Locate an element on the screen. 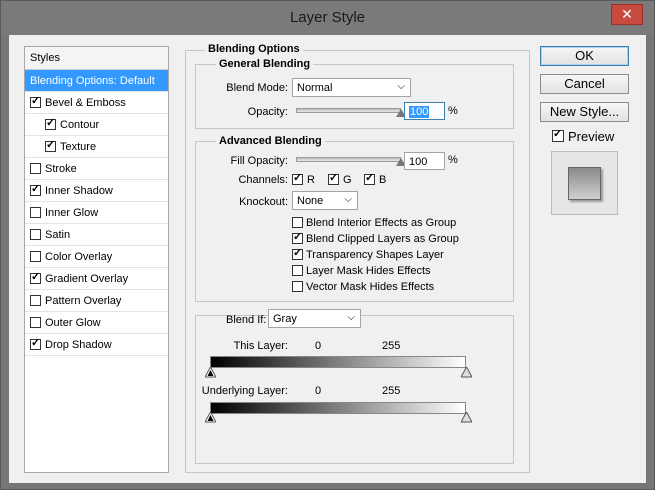 The image size is (655, 490). advanced-blending-legend: Advanced Blending is located at coordinates (270, 141).